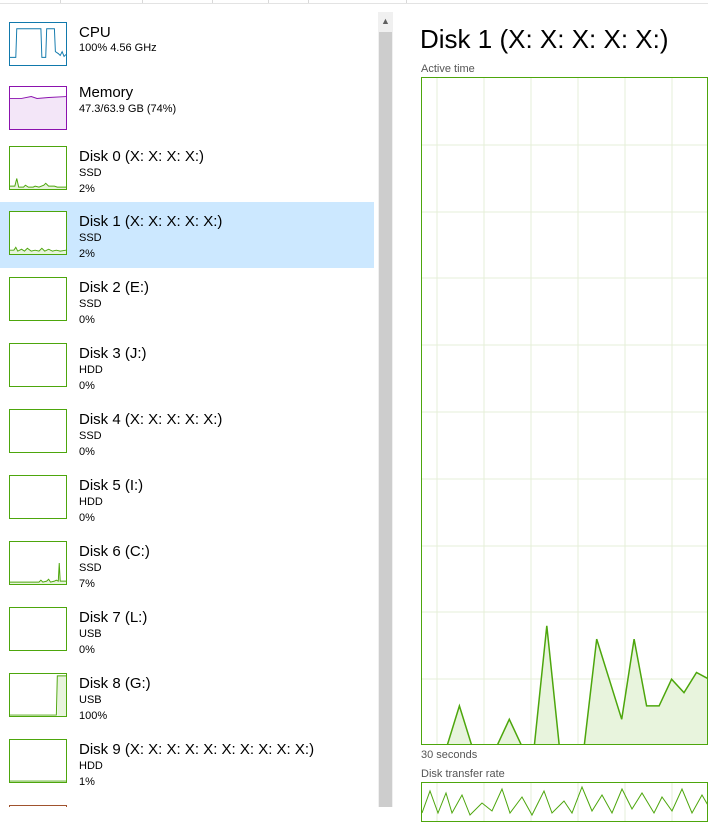  I want to click on sidebar-item-disk-4: Disk 4 (X: X: X: X: X:) SSD 0%, so click(187, 433).